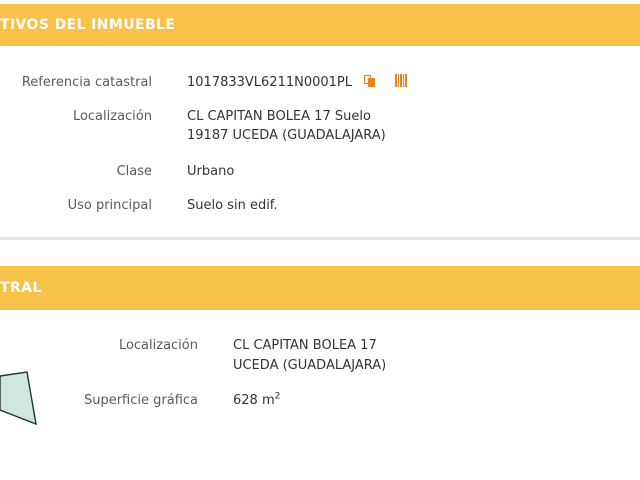 This screenshot has height=480, width=640. I want to click on parcel-location-line-1: CL CAPITAN BOLEA 17, so click(305, 345).